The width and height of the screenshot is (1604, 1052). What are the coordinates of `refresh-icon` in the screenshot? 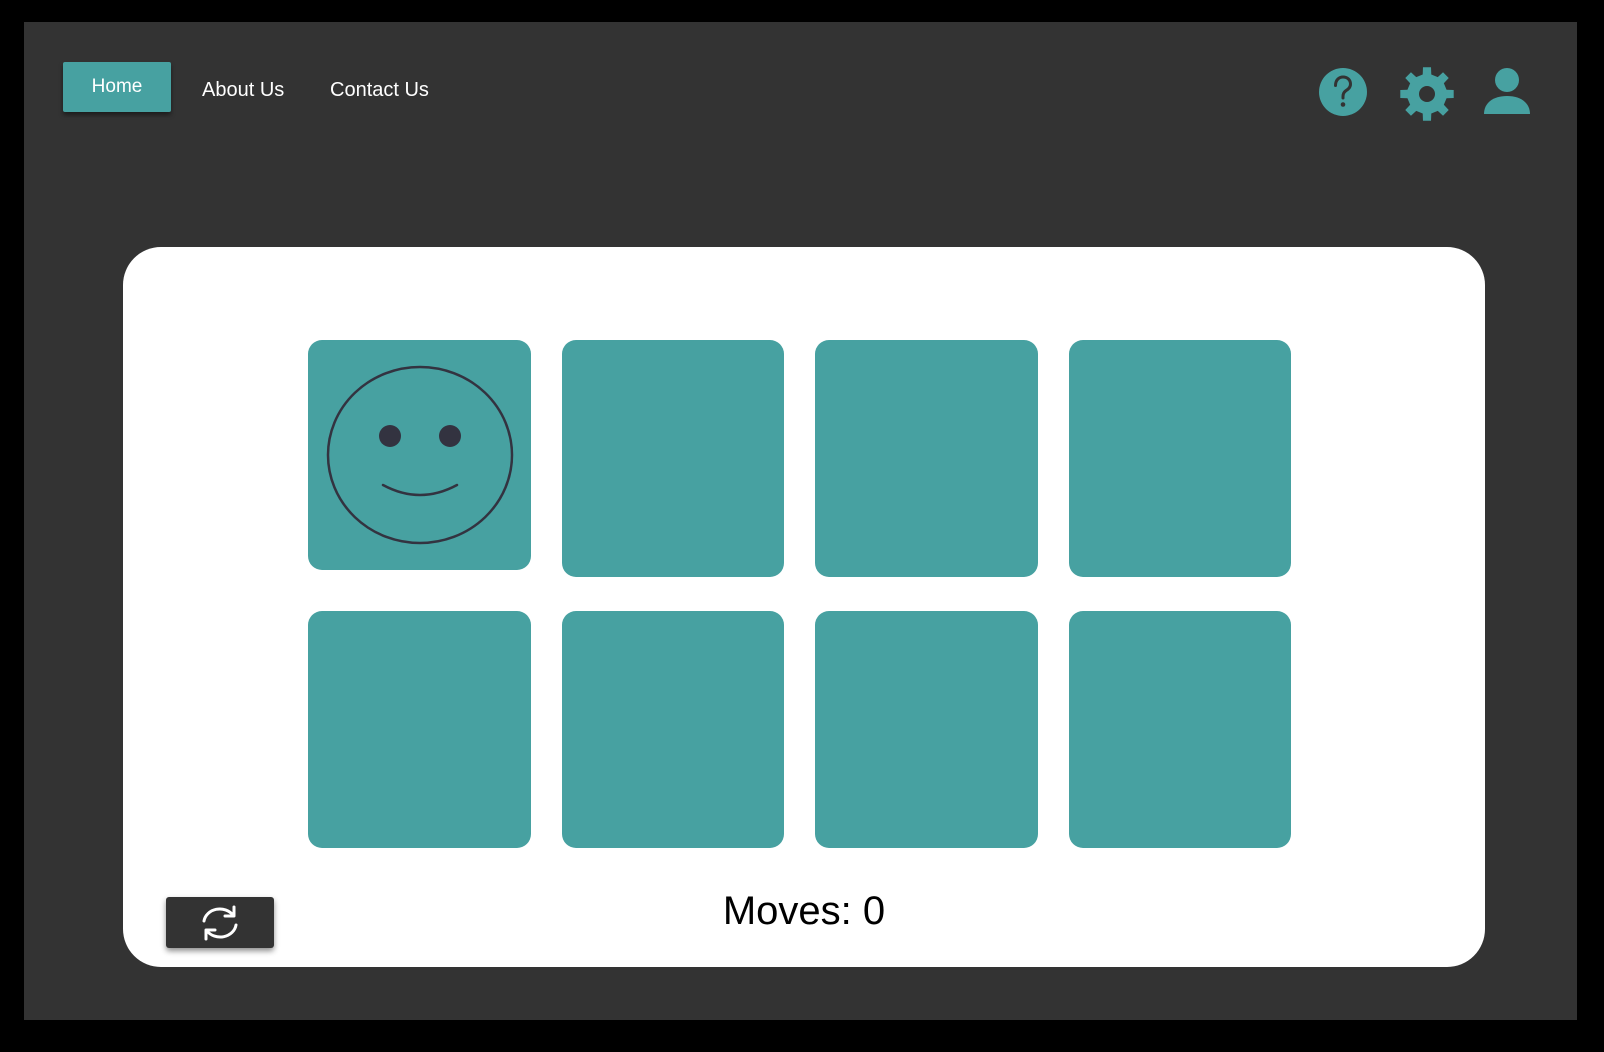 It's located at (220, 923).